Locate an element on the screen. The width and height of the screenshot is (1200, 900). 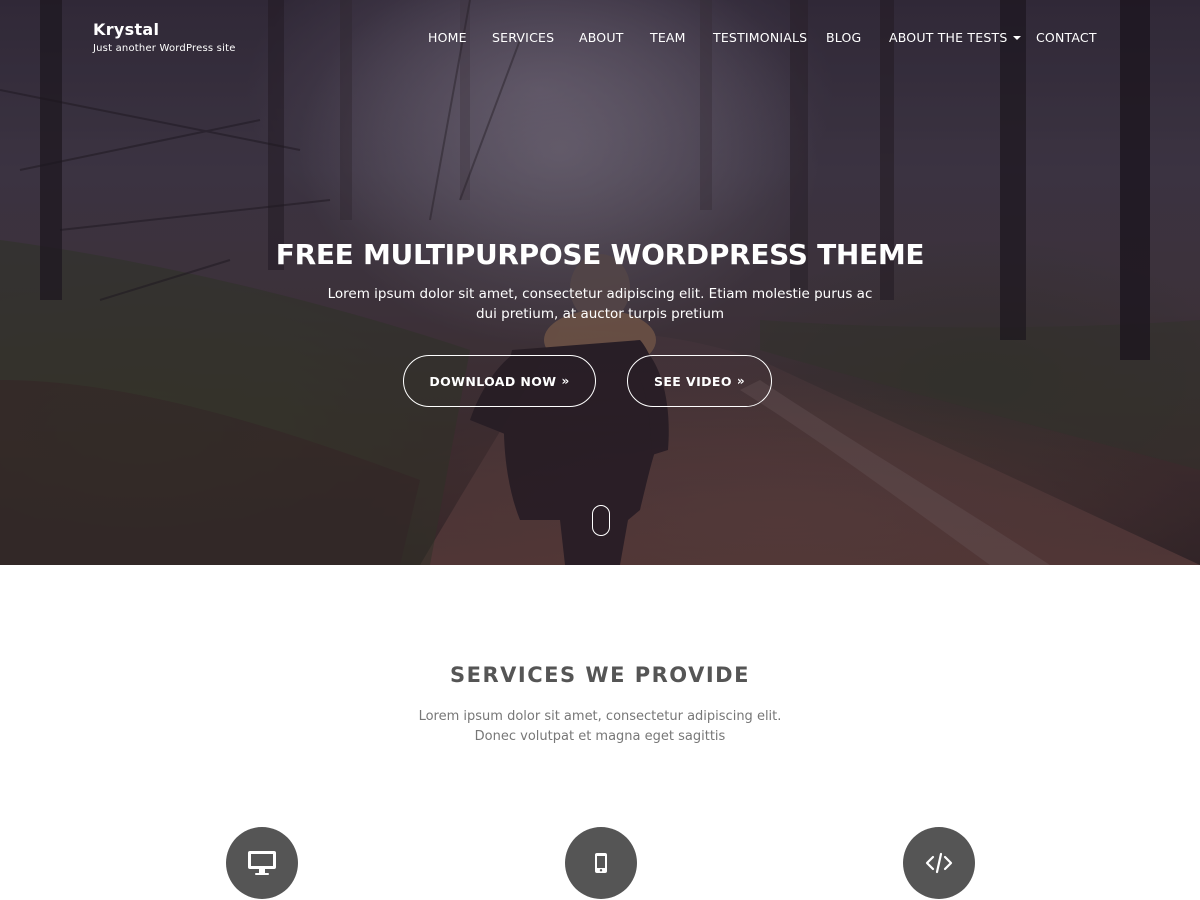
services-title: SERVICES WE PROVIDE is located at coordinates (600, 675).